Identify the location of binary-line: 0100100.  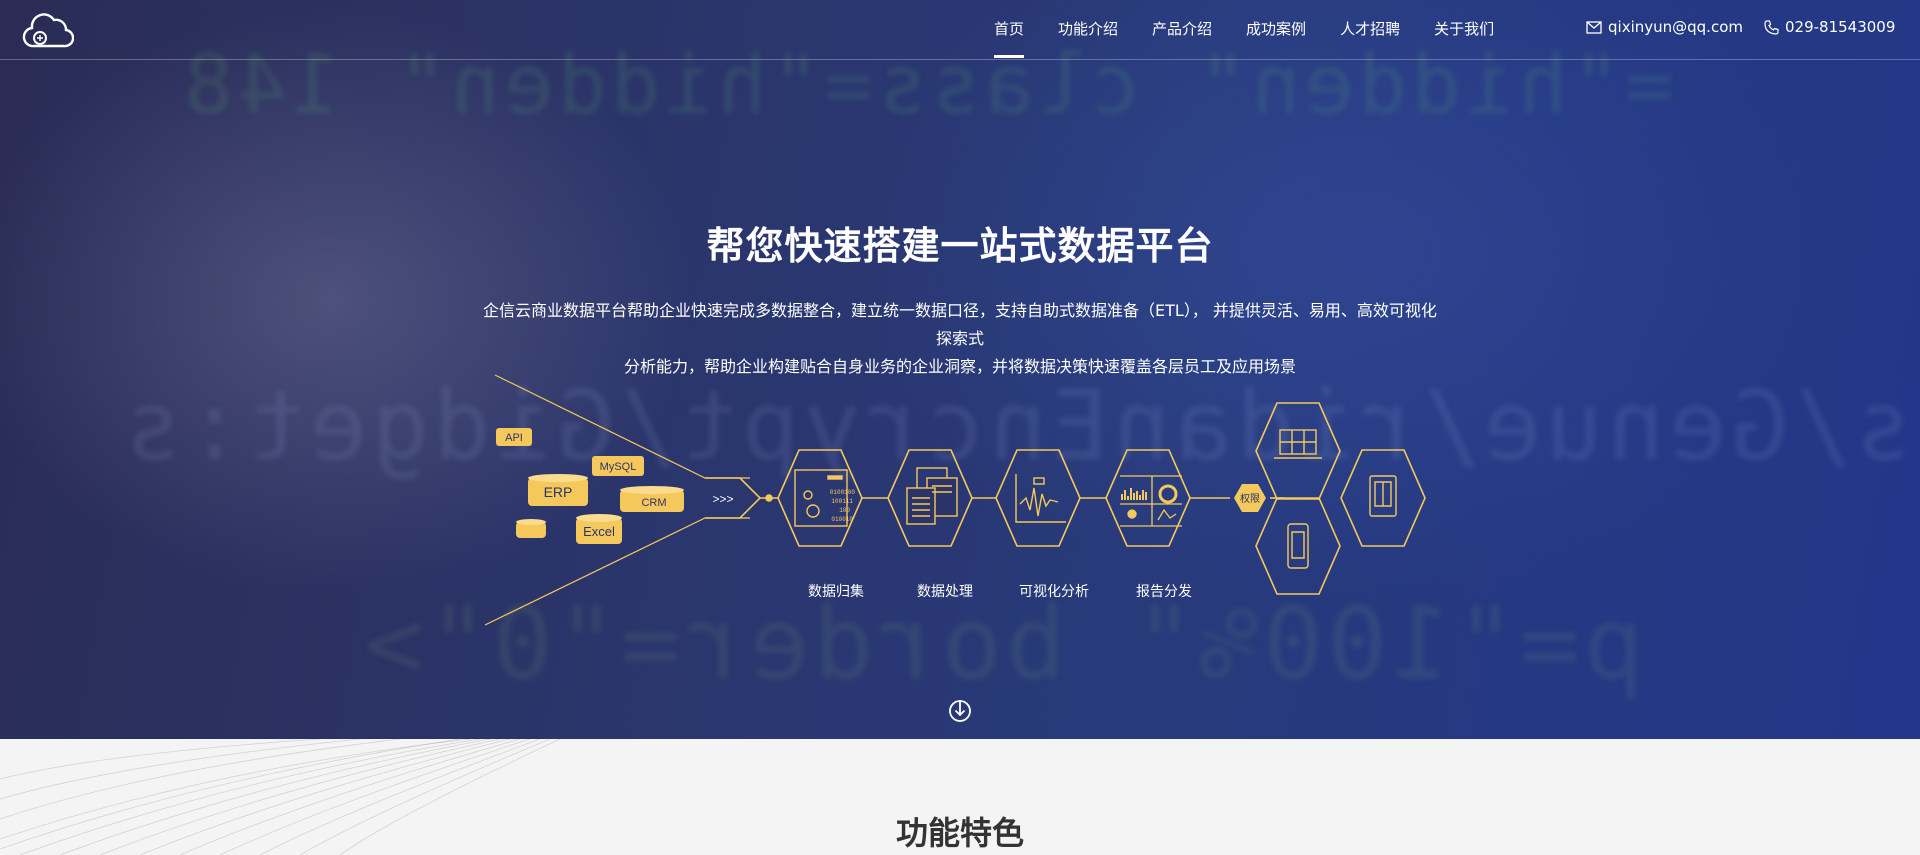
(843, 492).